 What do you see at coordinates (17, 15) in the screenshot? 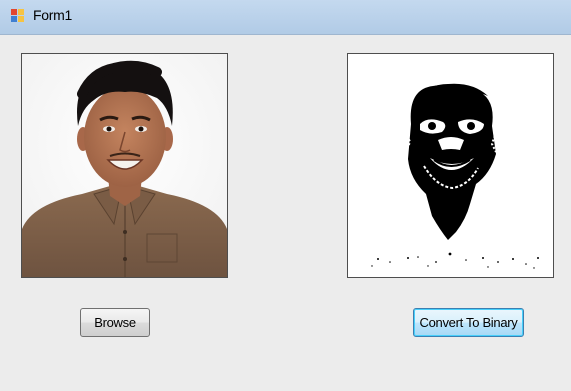
I see `form-window-icon` at bounding box center [17, 15].